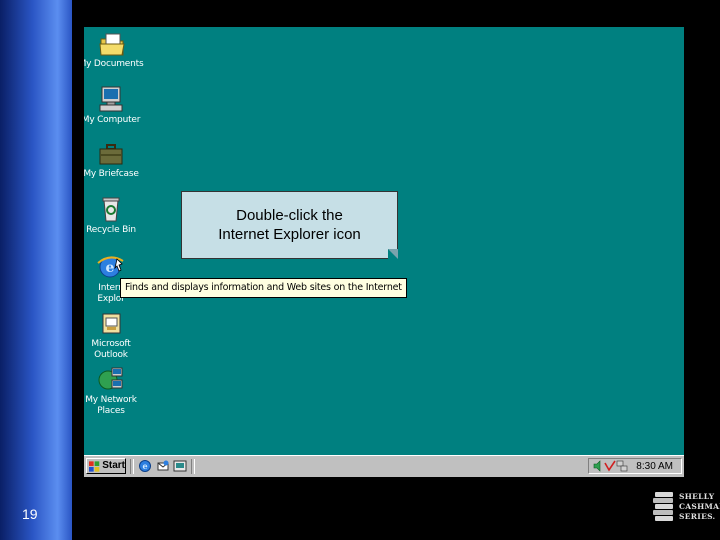 The width and height of the screenshot is (720, 540). I want to click on outlook-icon, so click(111, 323).